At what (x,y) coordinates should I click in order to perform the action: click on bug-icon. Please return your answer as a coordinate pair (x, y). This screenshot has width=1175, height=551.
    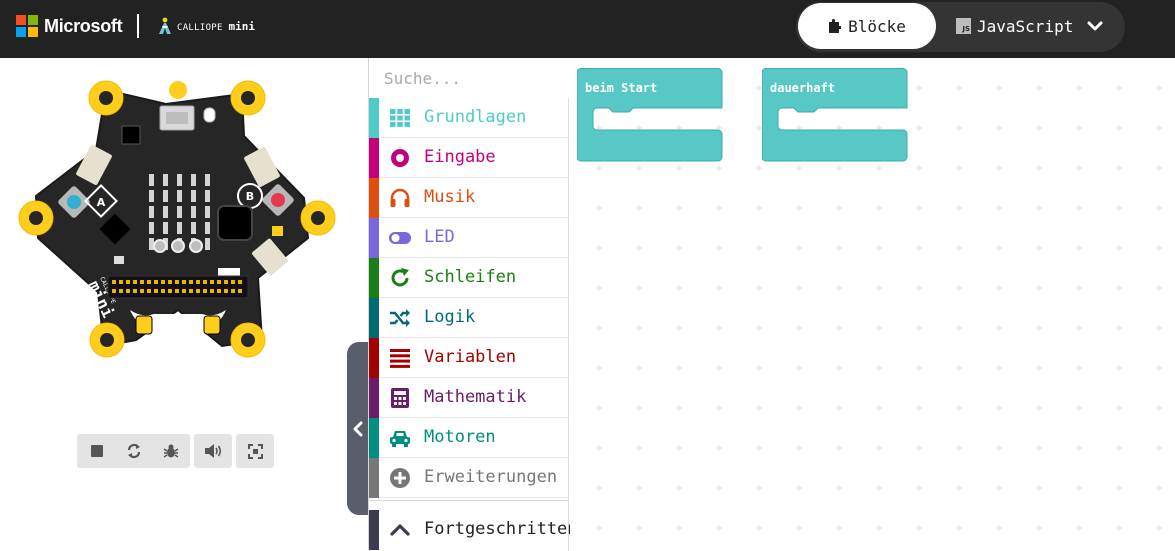
    Looking at the image, I should click on (170, 451).